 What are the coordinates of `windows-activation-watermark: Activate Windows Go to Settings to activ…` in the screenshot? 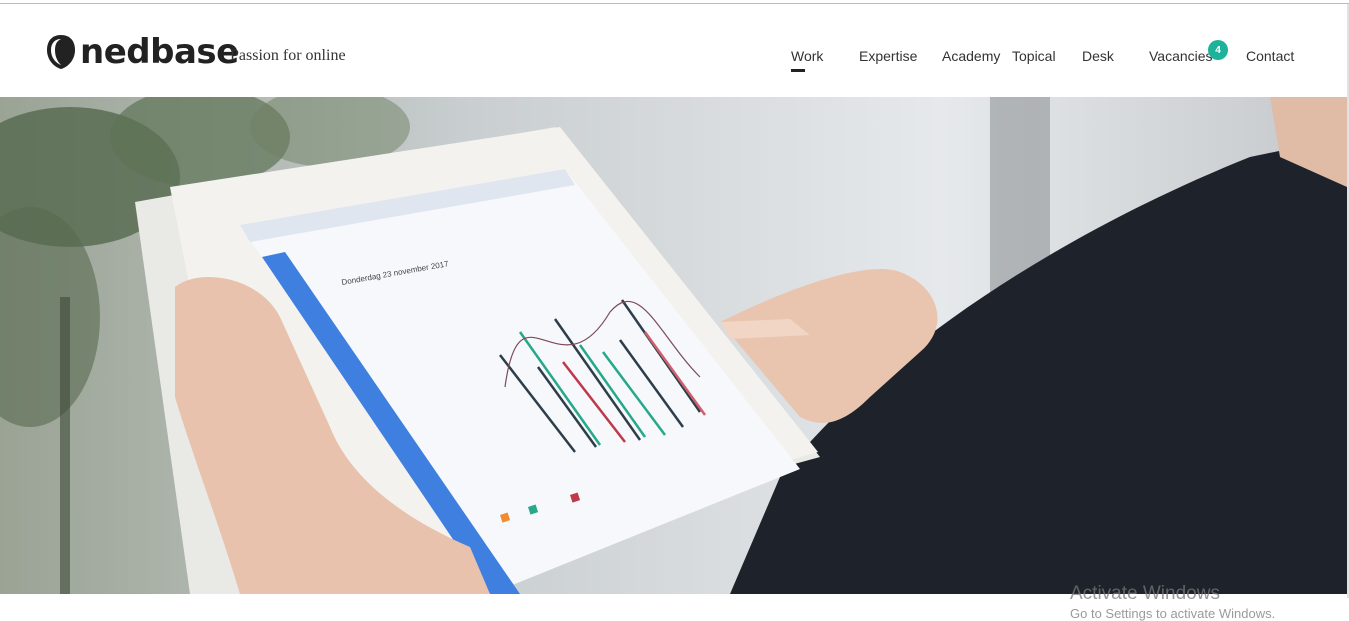 It's located at (1173, 602).